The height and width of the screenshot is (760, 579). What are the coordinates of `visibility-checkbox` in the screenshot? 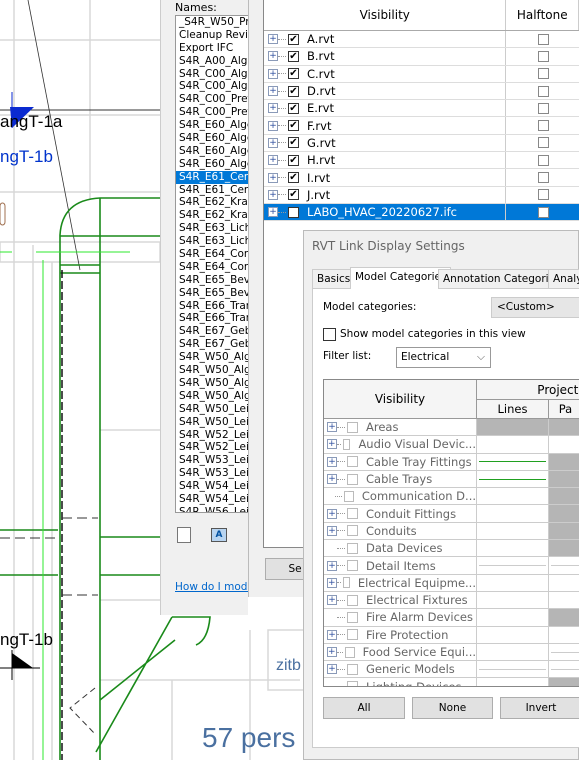 It's located at (293, 212).